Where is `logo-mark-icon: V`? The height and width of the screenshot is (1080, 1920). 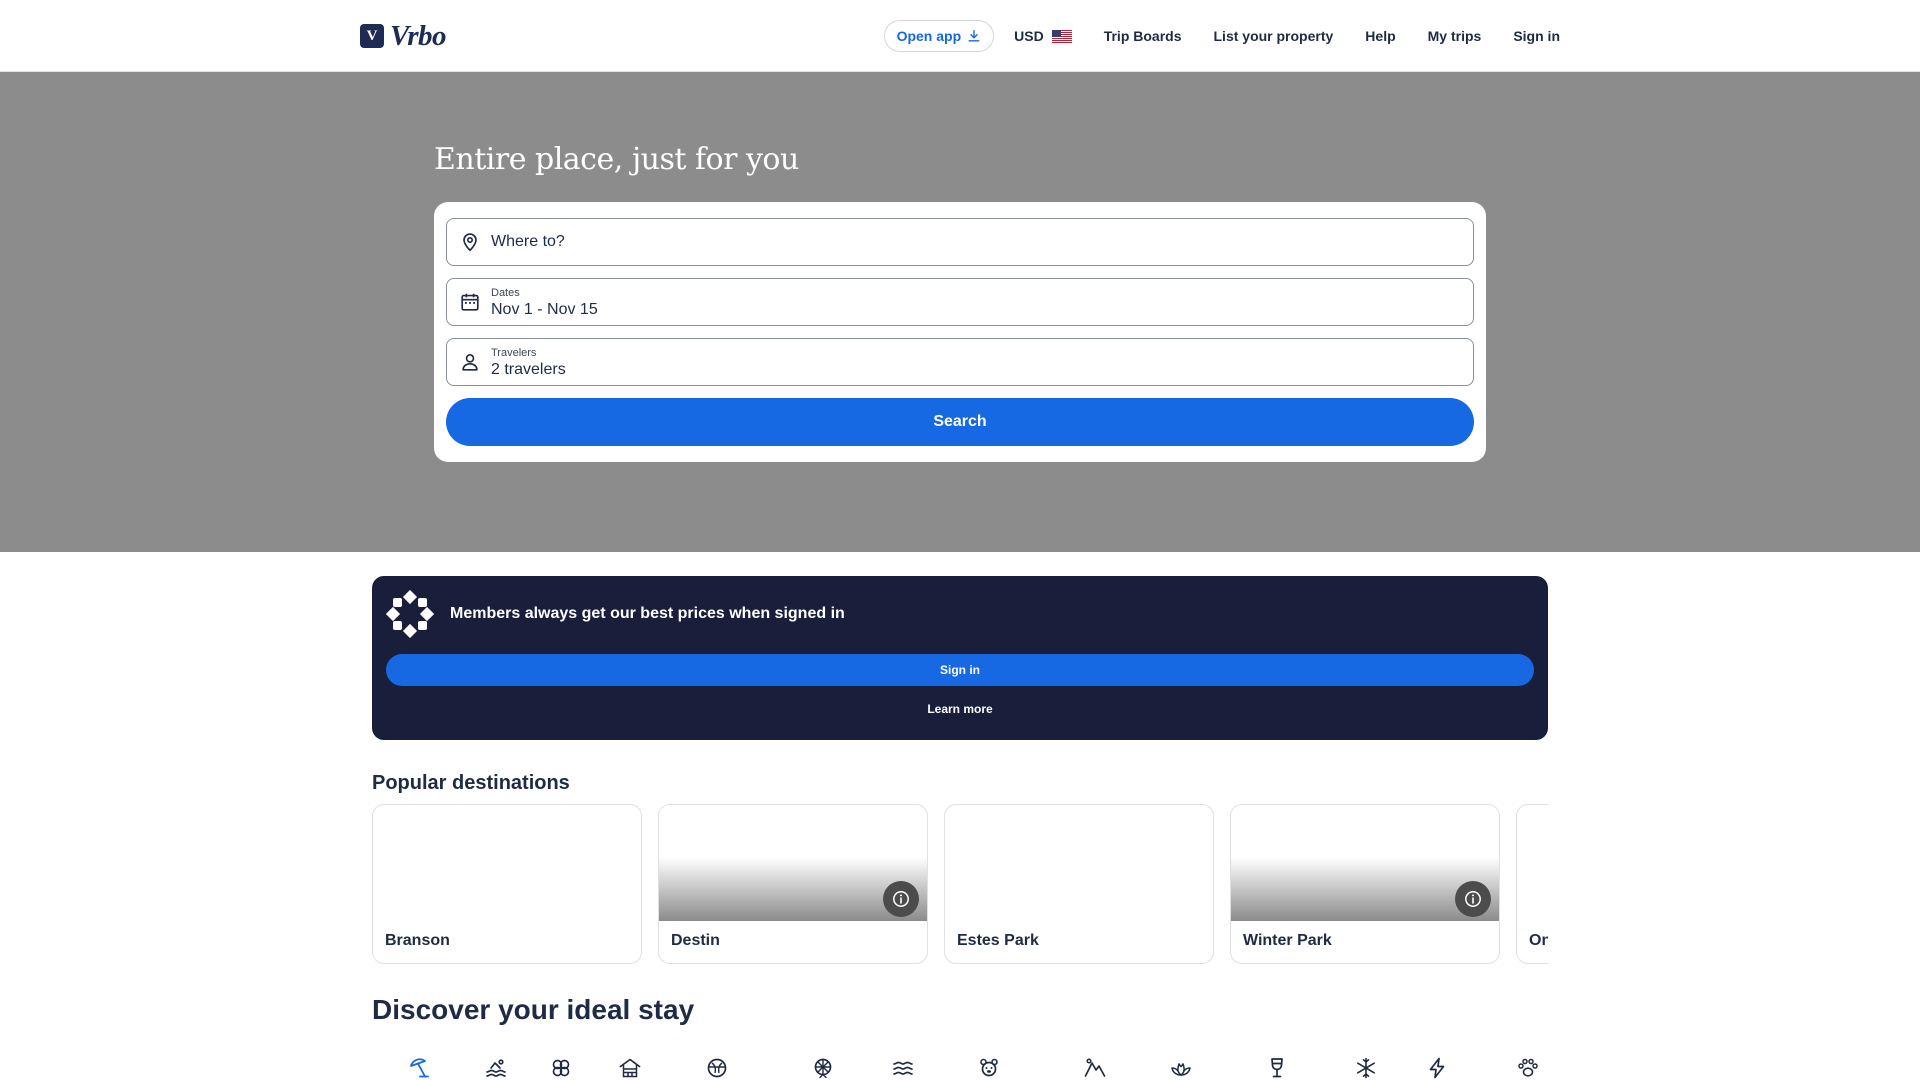
logo-mark-icon: V is located at coordinates (372, 36).